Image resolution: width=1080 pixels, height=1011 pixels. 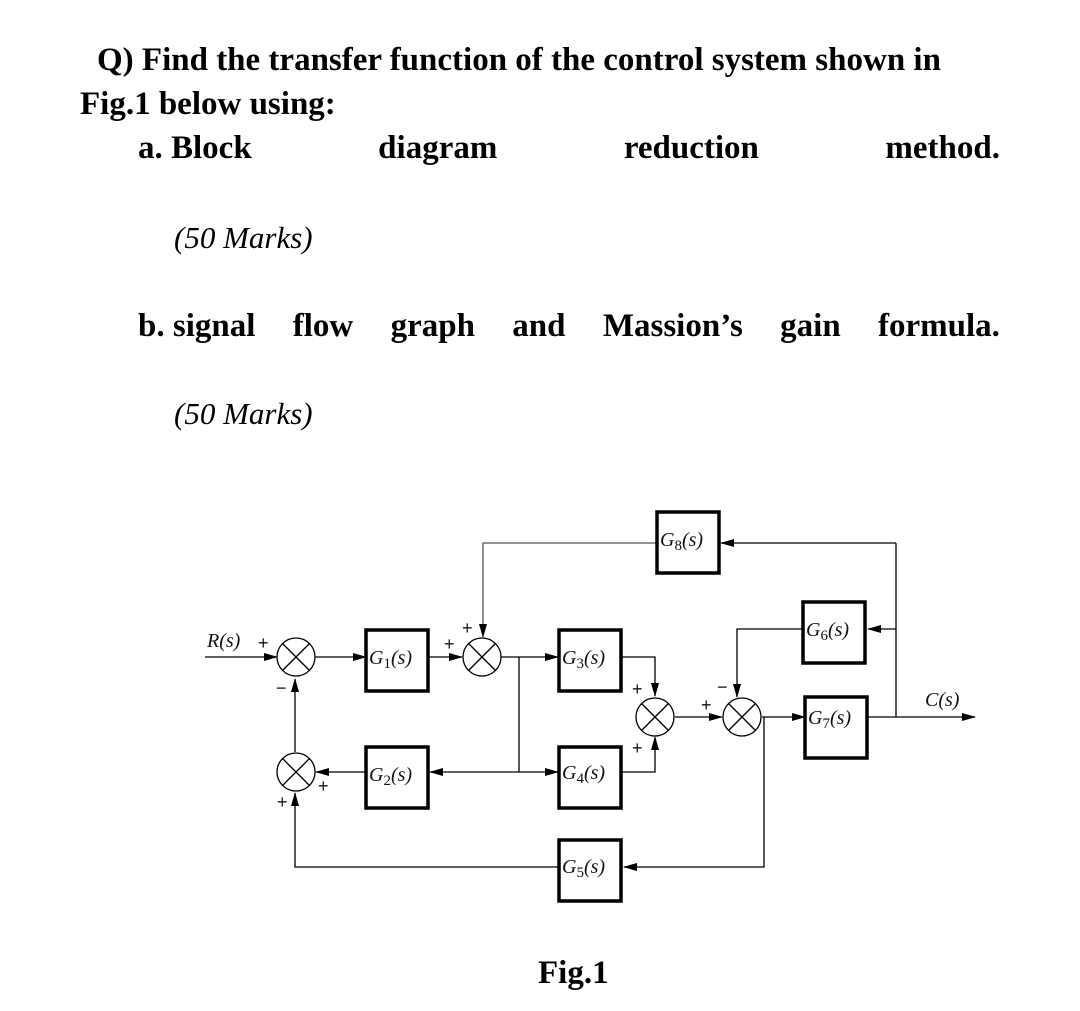 What do you see at coordinates (694, 794) in the screenshot?
I see `s4-to-g5-line` at bounding box center [694, 794].